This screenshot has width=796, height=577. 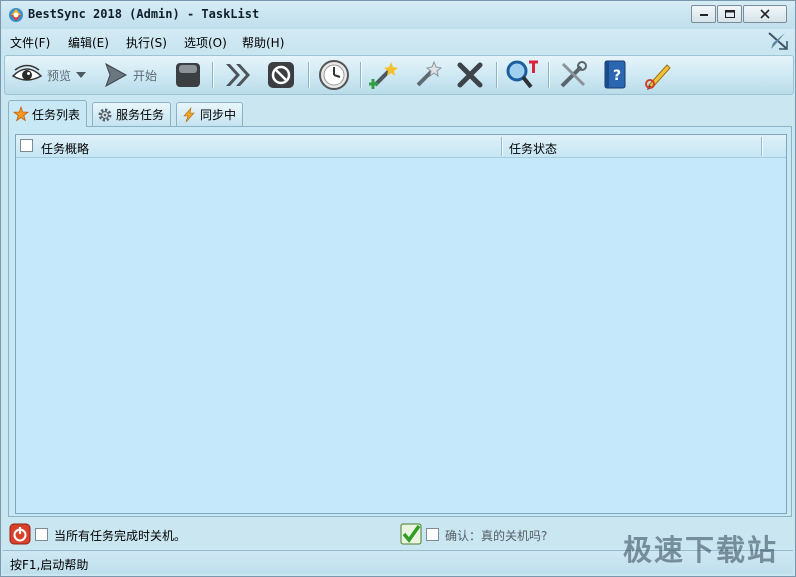 I want to click on window-title: BestSync 2018 (Admin) - TaskList, so click(x=144, y=14).